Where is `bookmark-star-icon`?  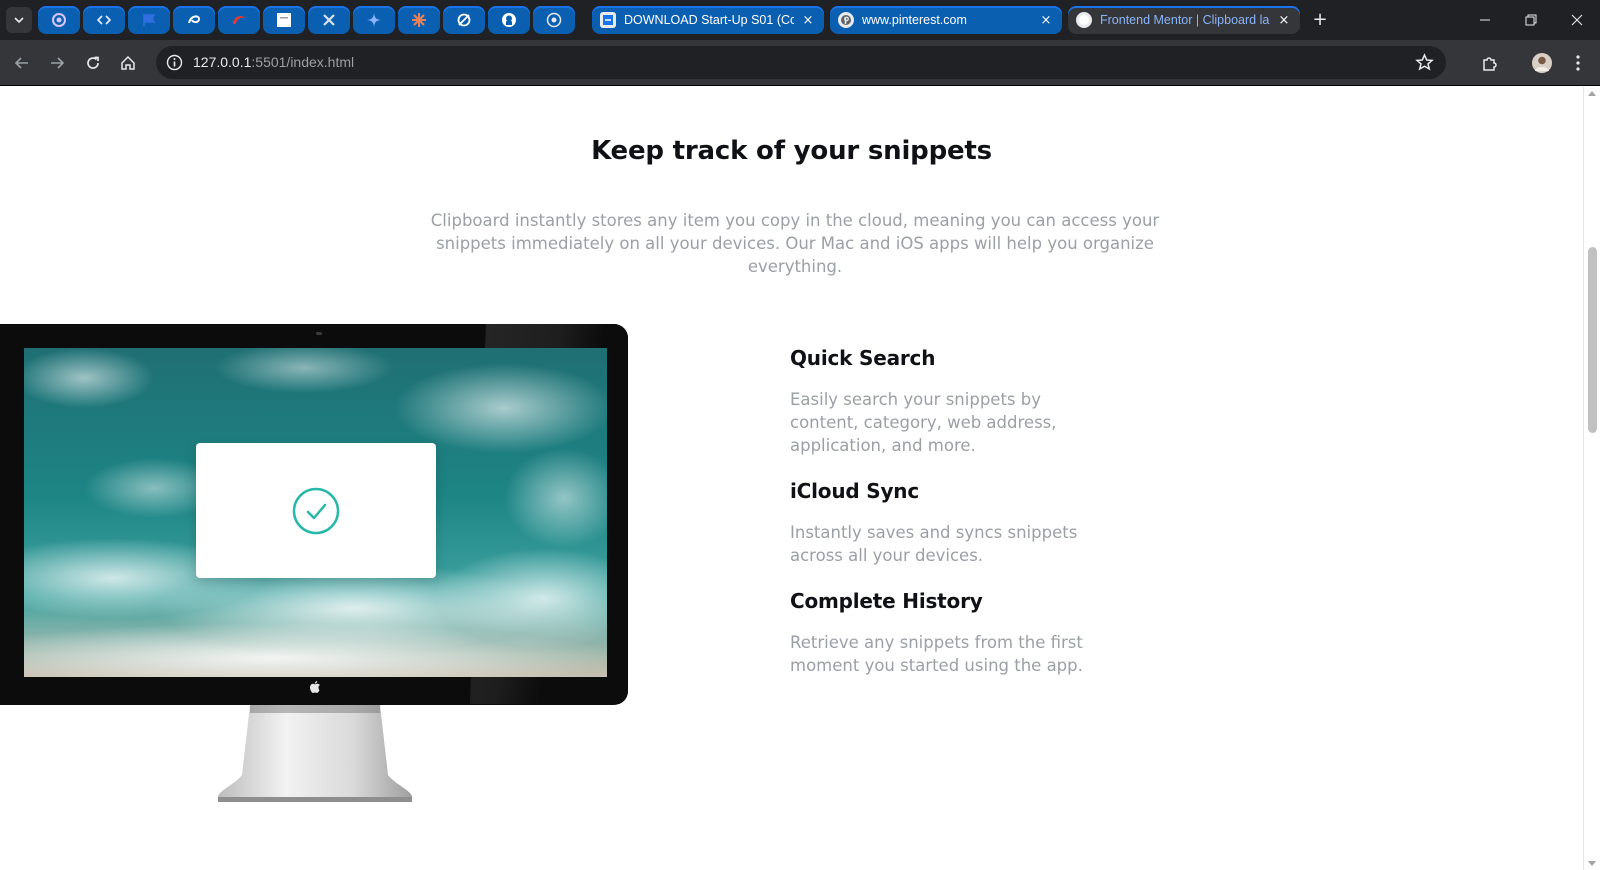
bookmark-star-icon is located at coordinates (1424, 62).